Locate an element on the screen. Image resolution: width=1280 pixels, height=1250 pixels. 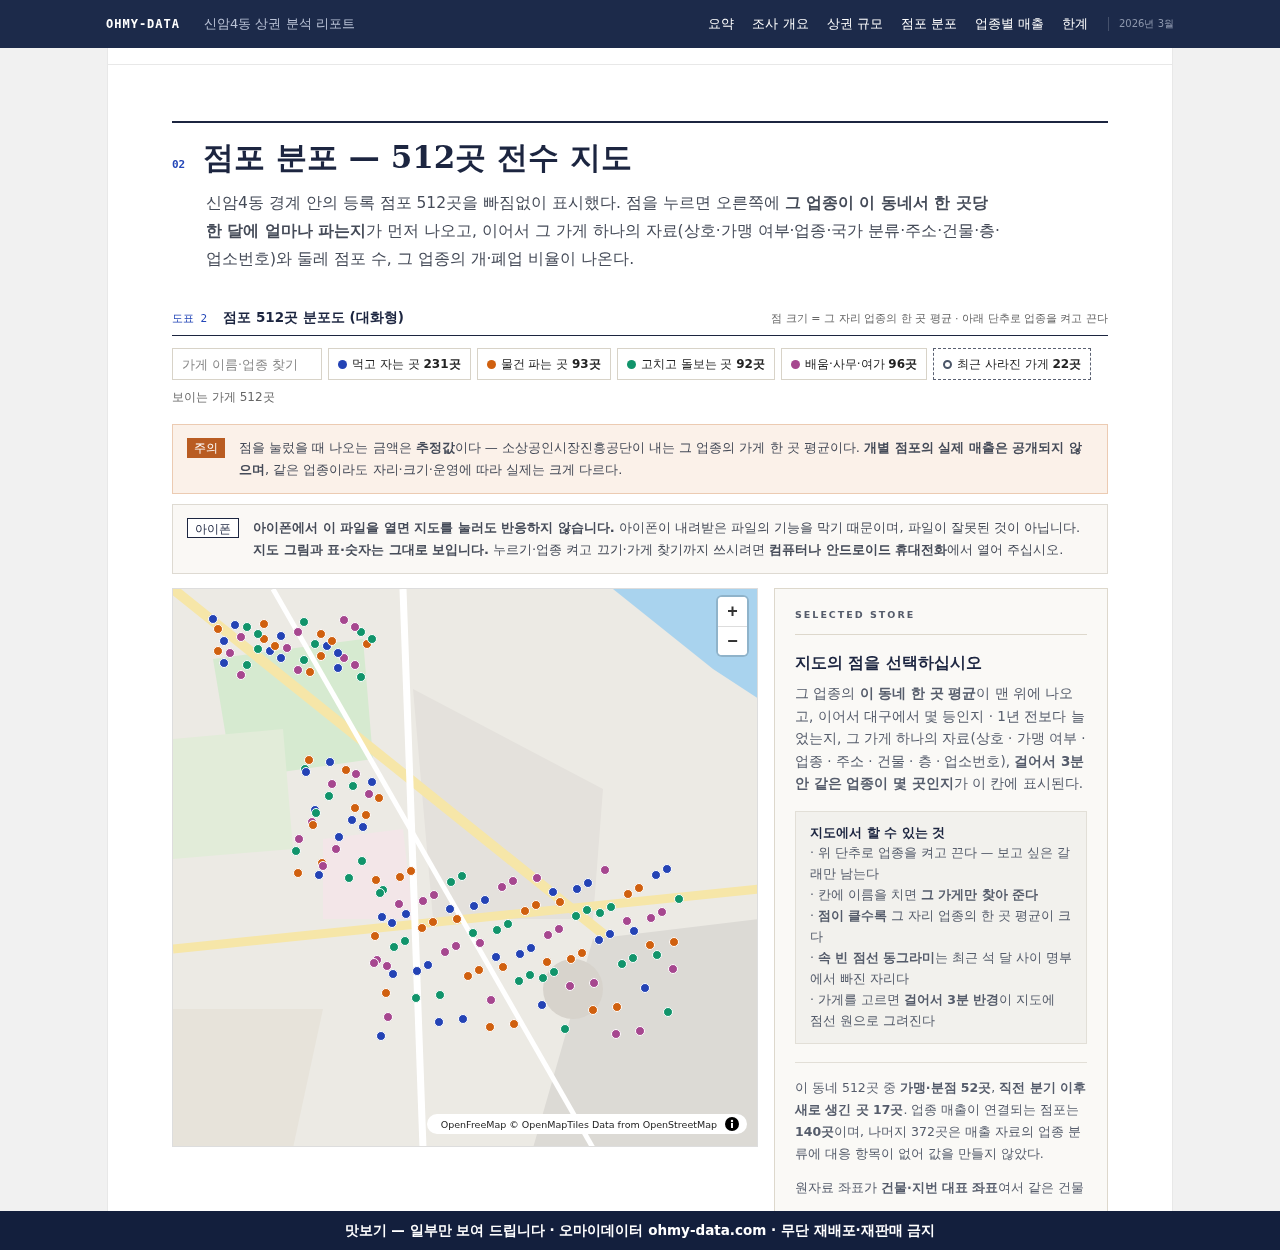
nav-link: 요약 is located at coordinates (721, 24).